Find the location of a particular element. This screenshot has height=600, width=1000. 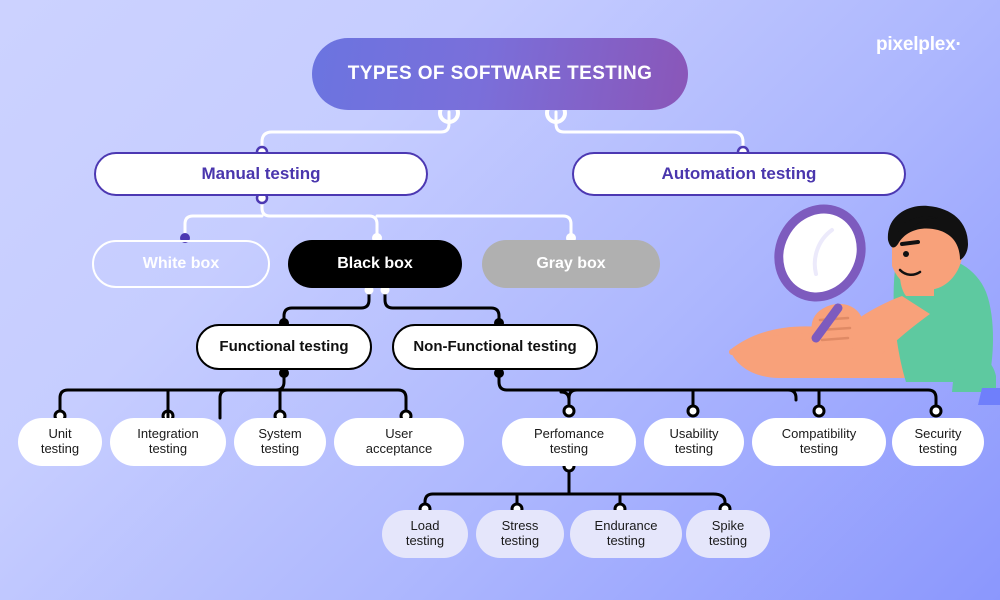

node-label: Gray box is located at coordinates (571, 263).